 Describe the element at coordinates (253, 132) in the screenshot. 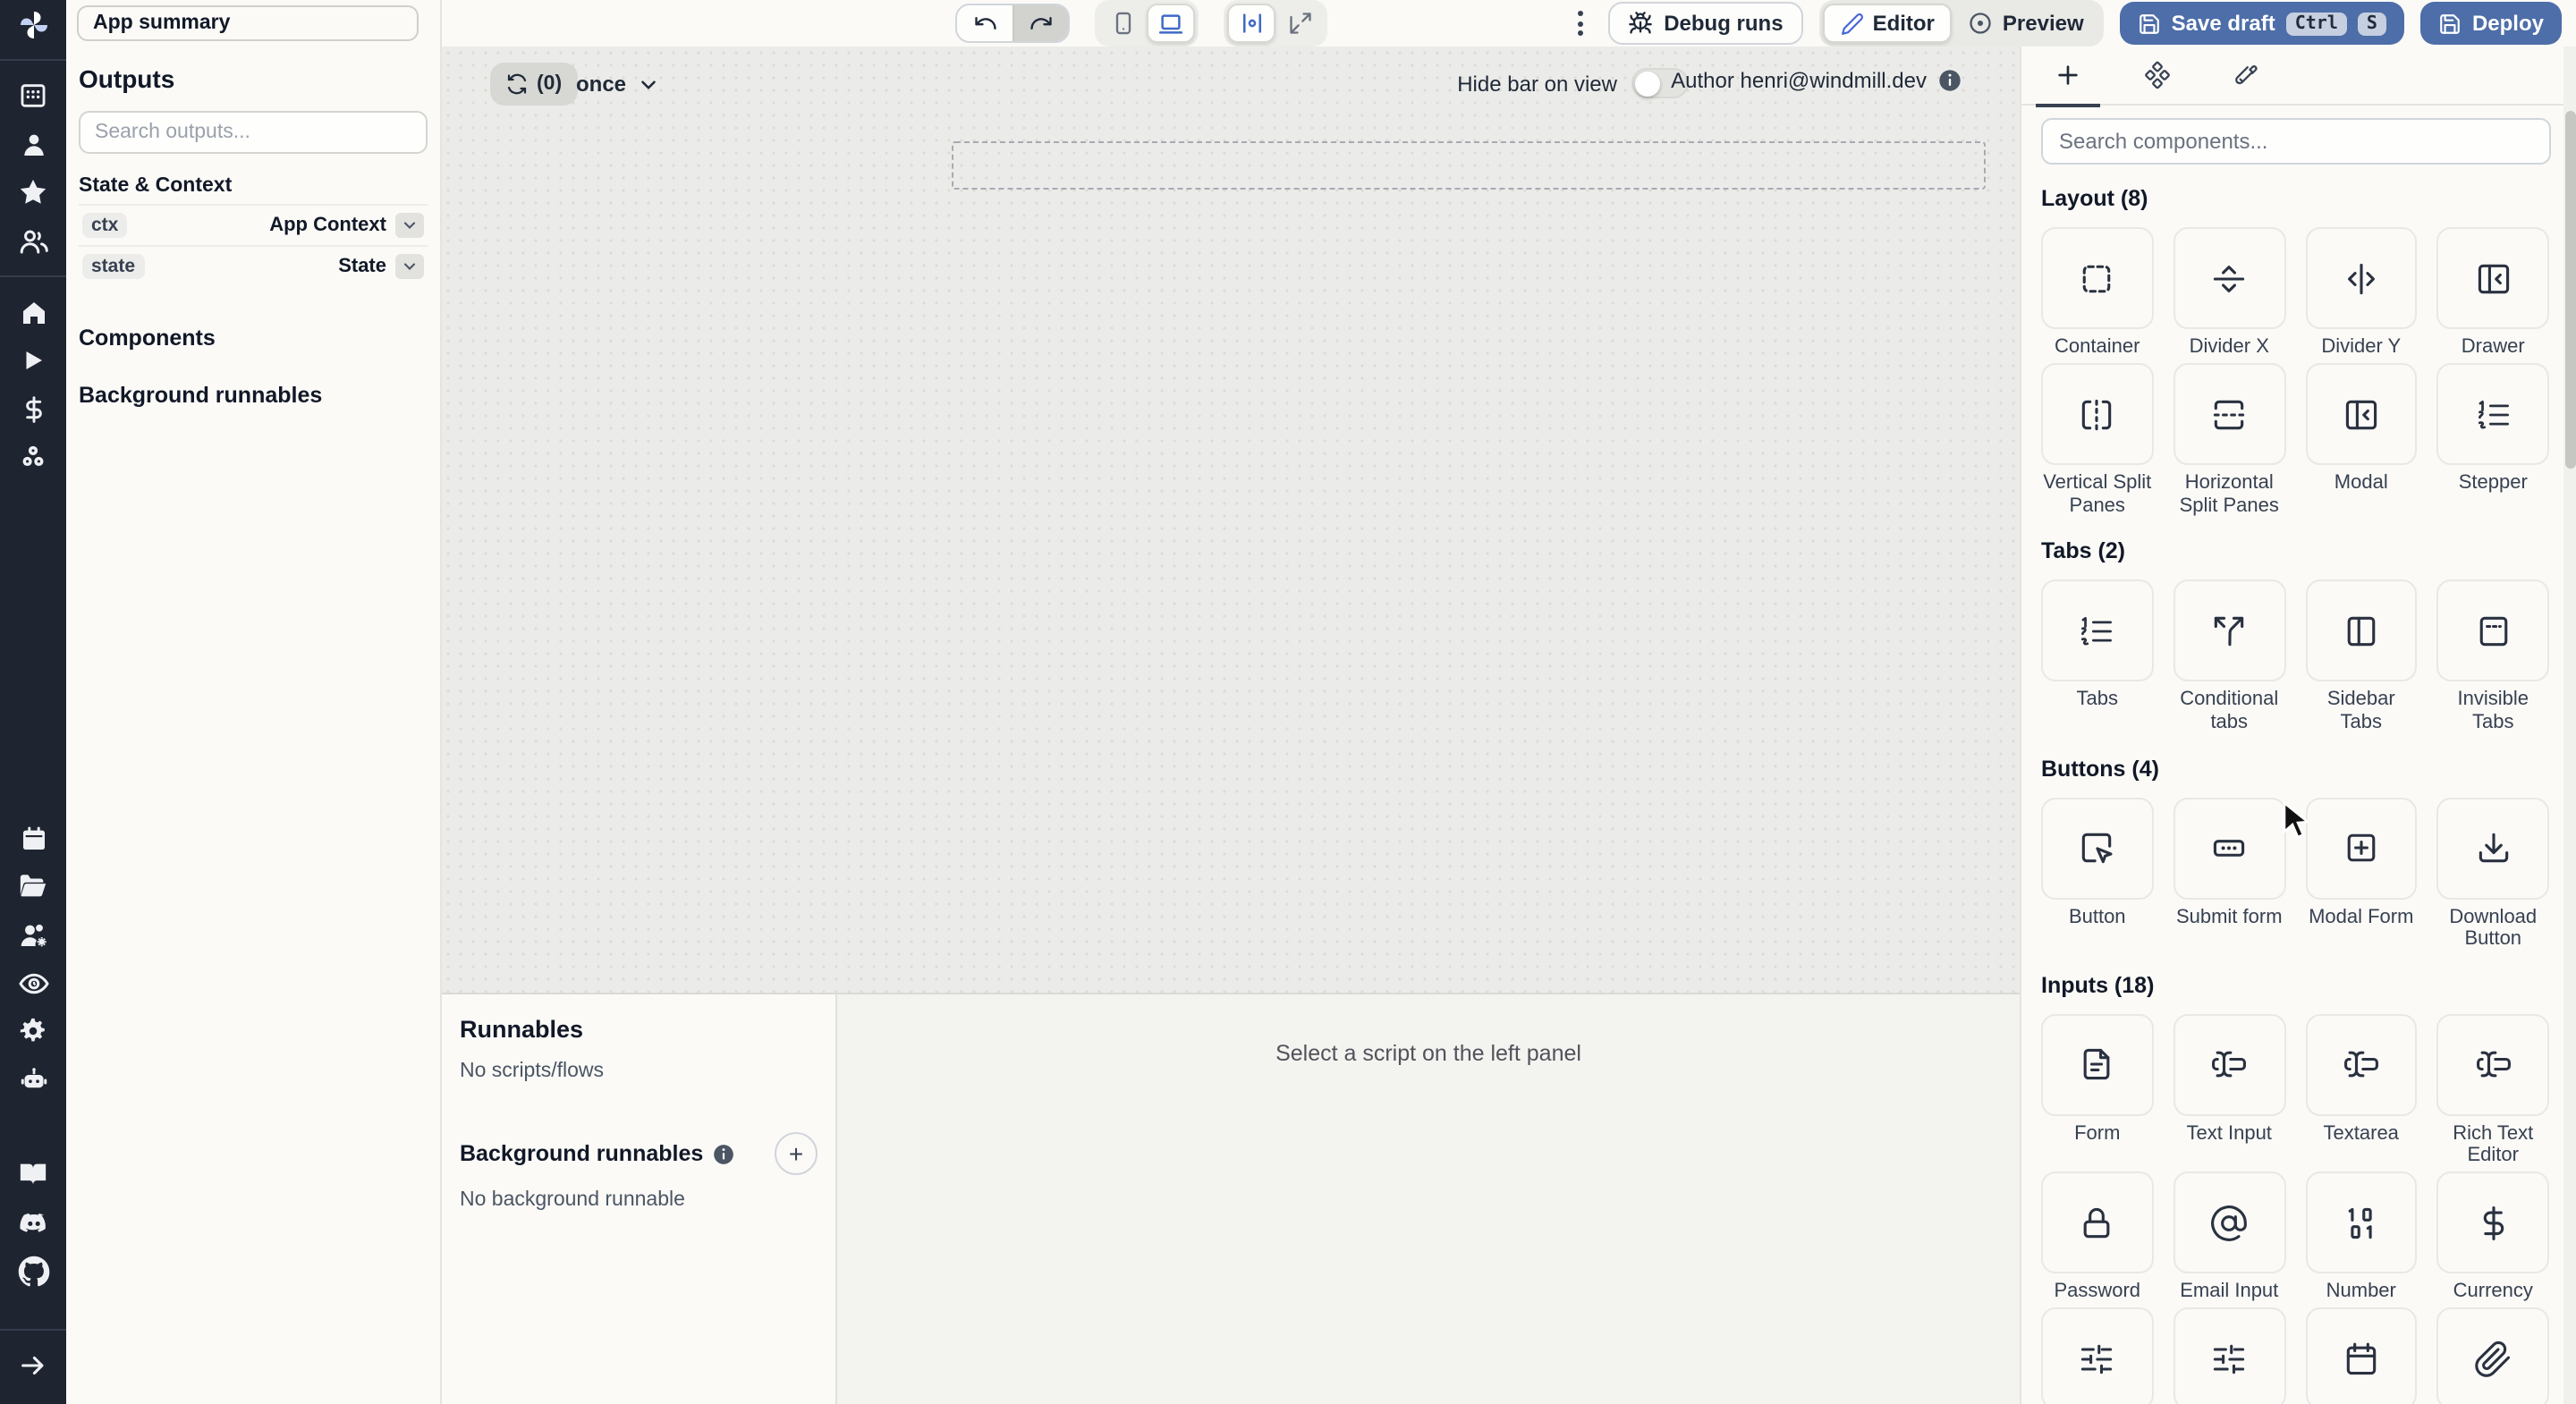

I see `search-outputs-input` at that location.